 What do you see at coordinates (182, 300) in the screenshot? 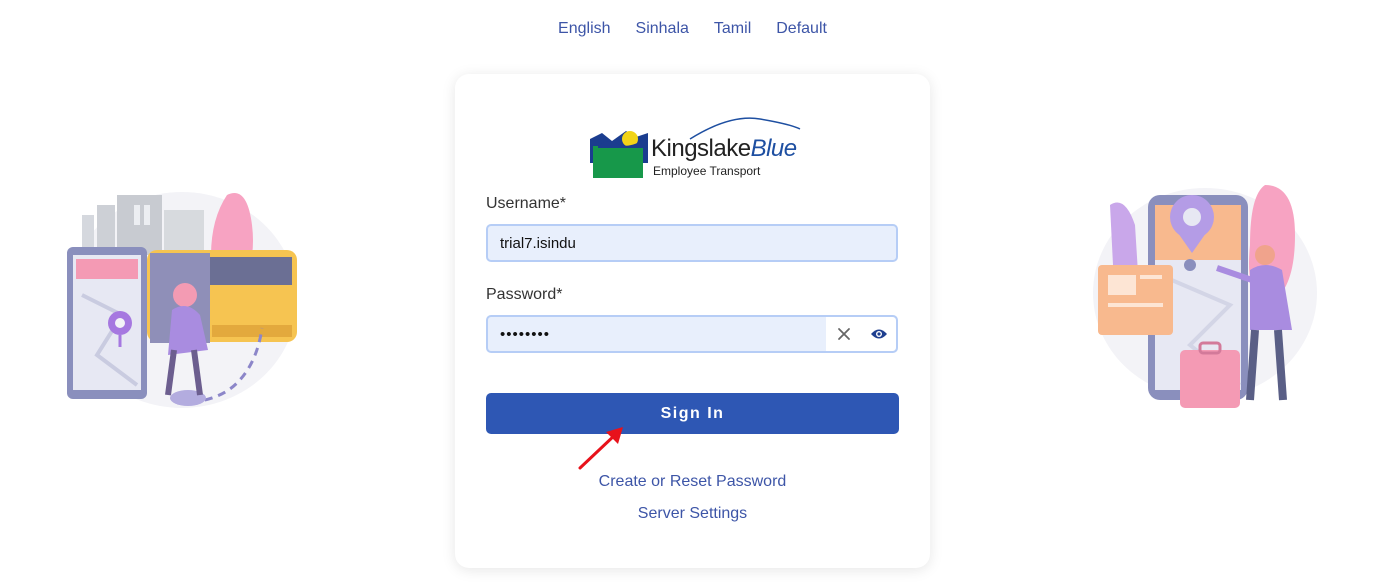
I see `bus-passenger-illustration` at bounding box center [182, 300].